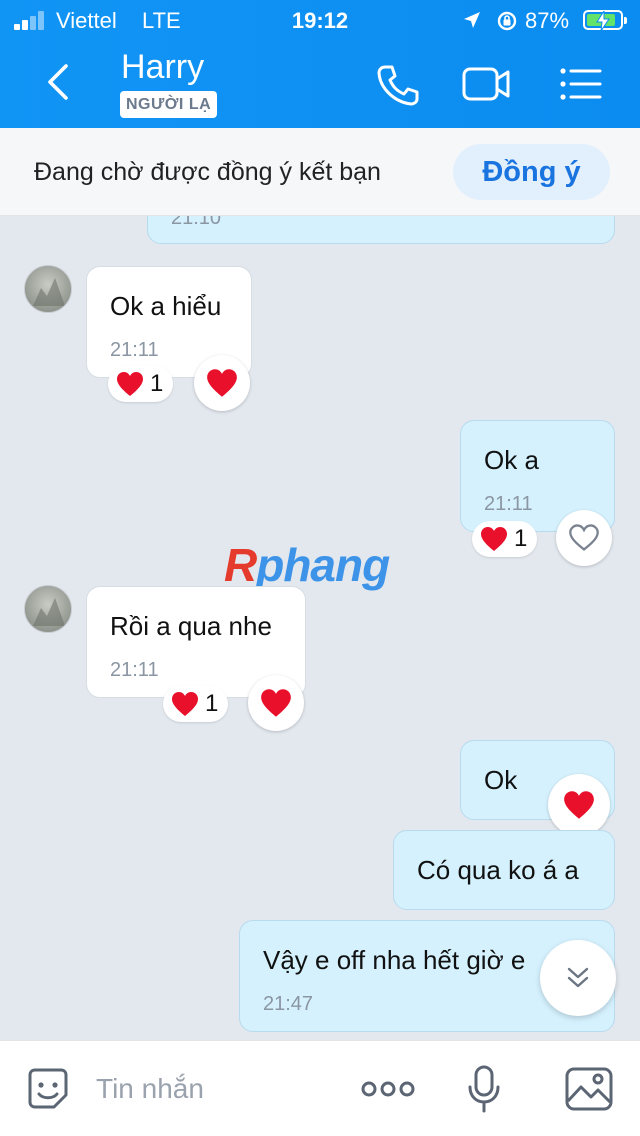  I want to click on message-time: 21:47, so click(288, 1004).